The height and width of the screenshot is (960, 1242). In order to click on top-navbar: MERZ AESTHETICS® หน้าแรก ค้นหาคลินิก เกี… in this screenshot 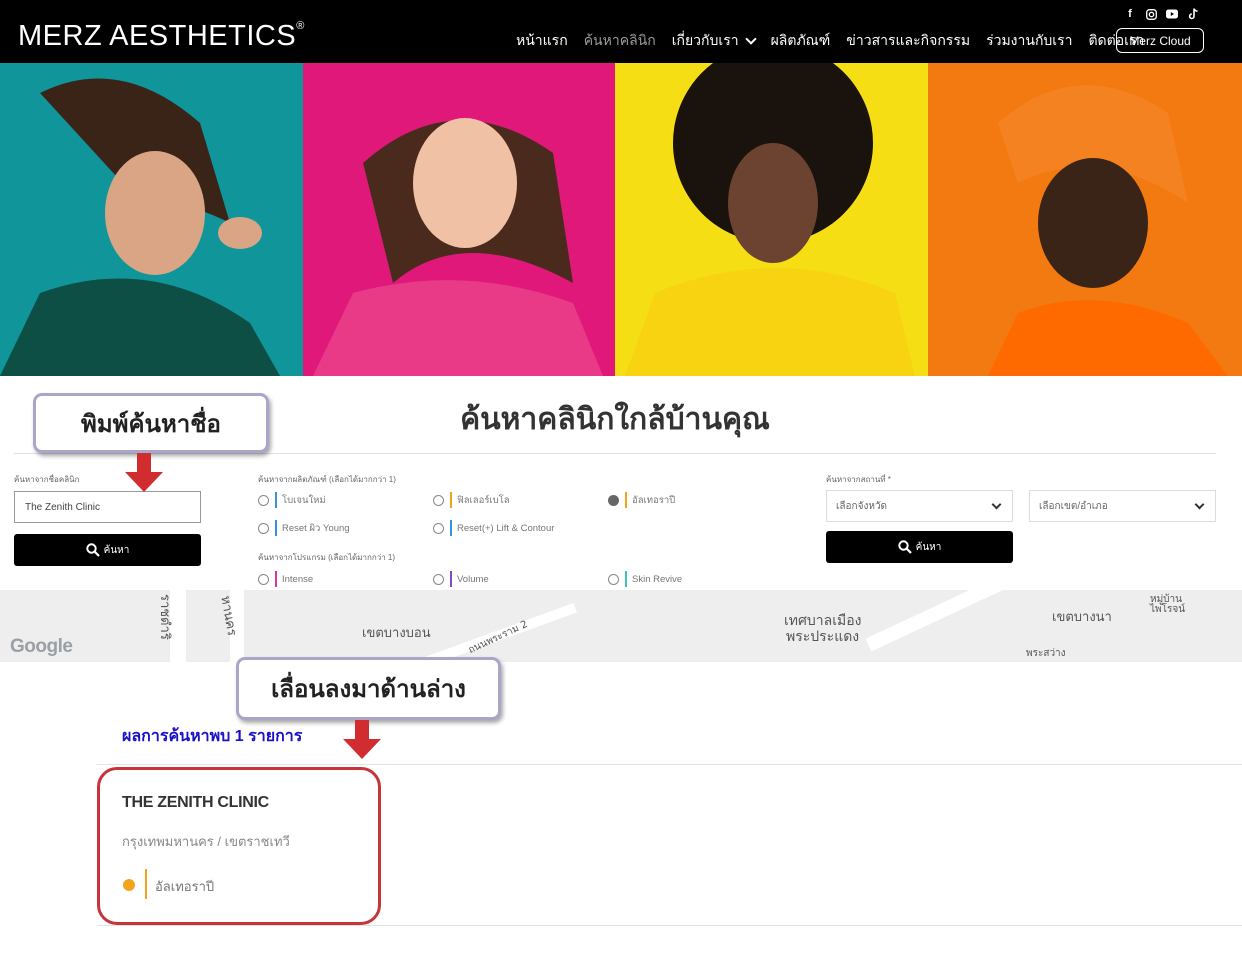, I will do `click(621, 31)`.